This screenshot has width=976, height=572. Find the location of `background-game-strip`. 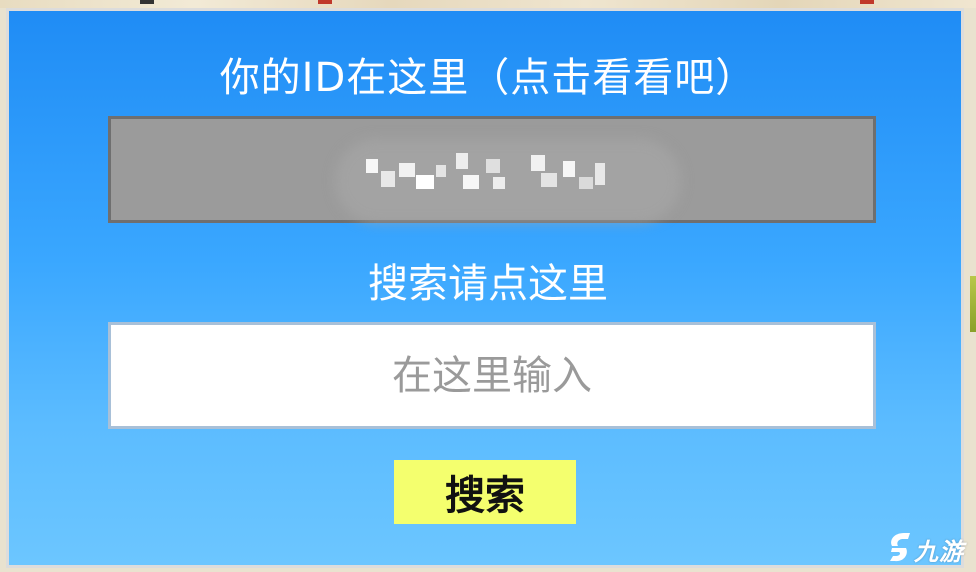

background-game-strip is located at coordinates (488, 4).